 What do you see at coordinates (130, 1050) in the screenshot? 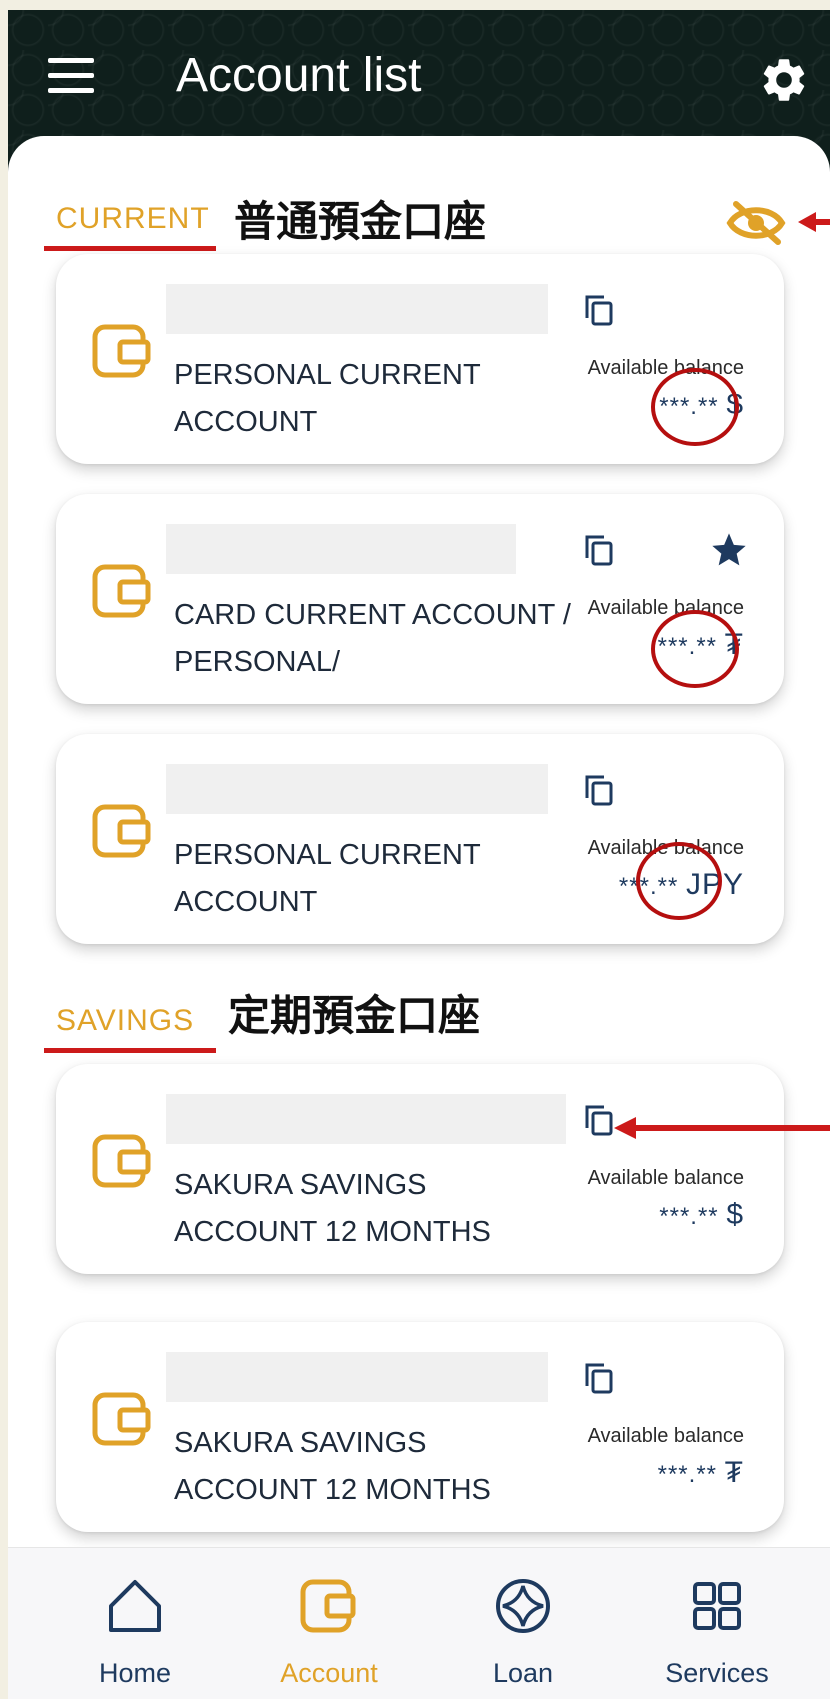
I see `section-underline-savings` at bounding box center [130, 1050].